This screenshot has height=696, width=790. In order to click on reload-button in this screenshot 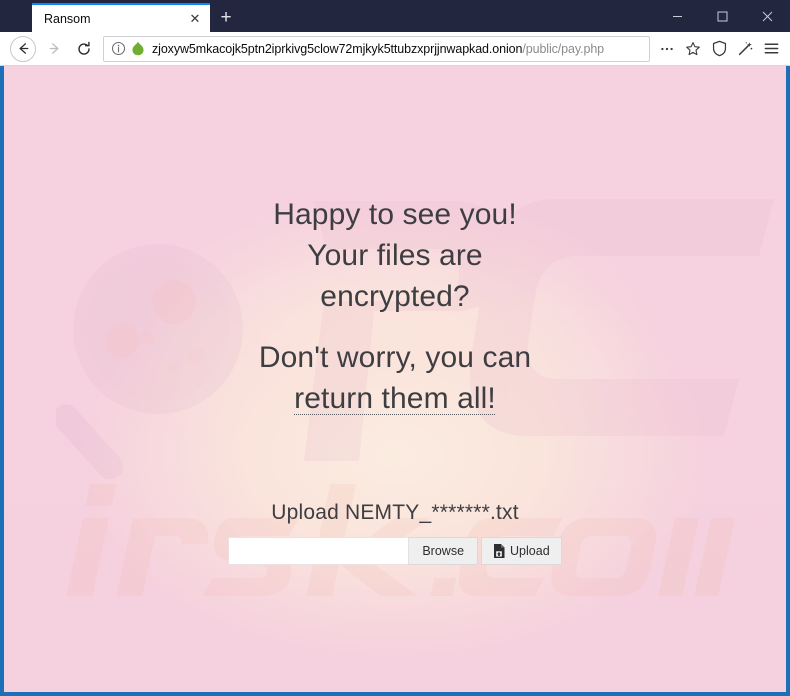, I will do `click(84, 49)`.